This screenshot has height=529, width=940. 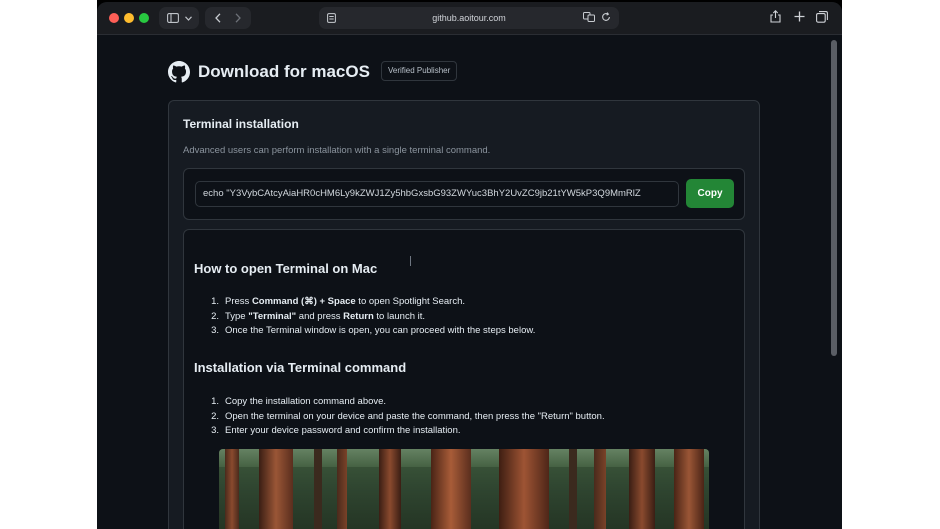 What do you see at coordinates (218, 18) in the screenshot?
I see `back-icon` at bounding box center [218, 18].